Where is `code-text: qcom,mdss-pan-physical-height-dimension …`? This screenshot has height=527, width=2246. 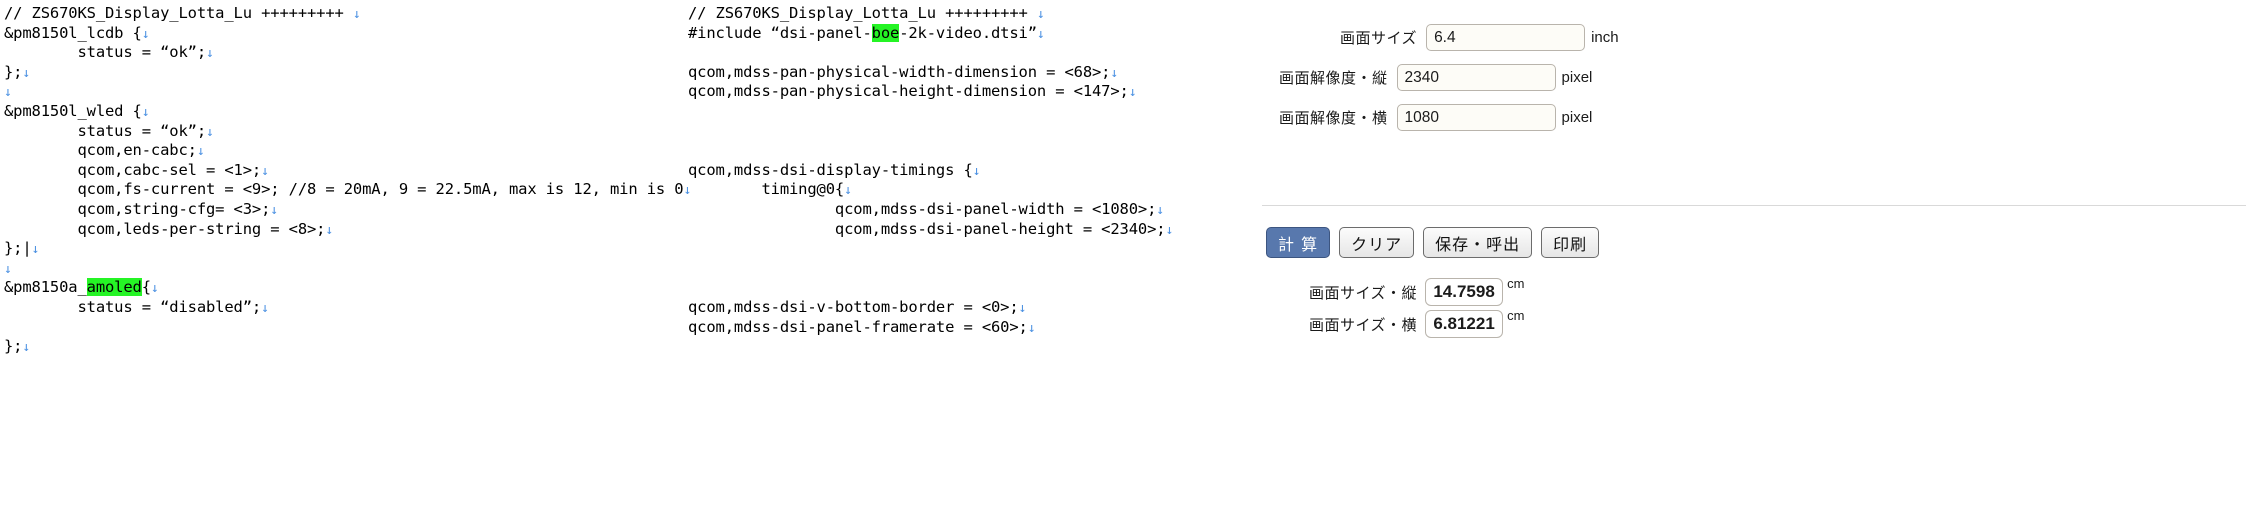
code-text: qcom,mdss-pan-physical-height-dimension … is located at coordinates (908, 91).